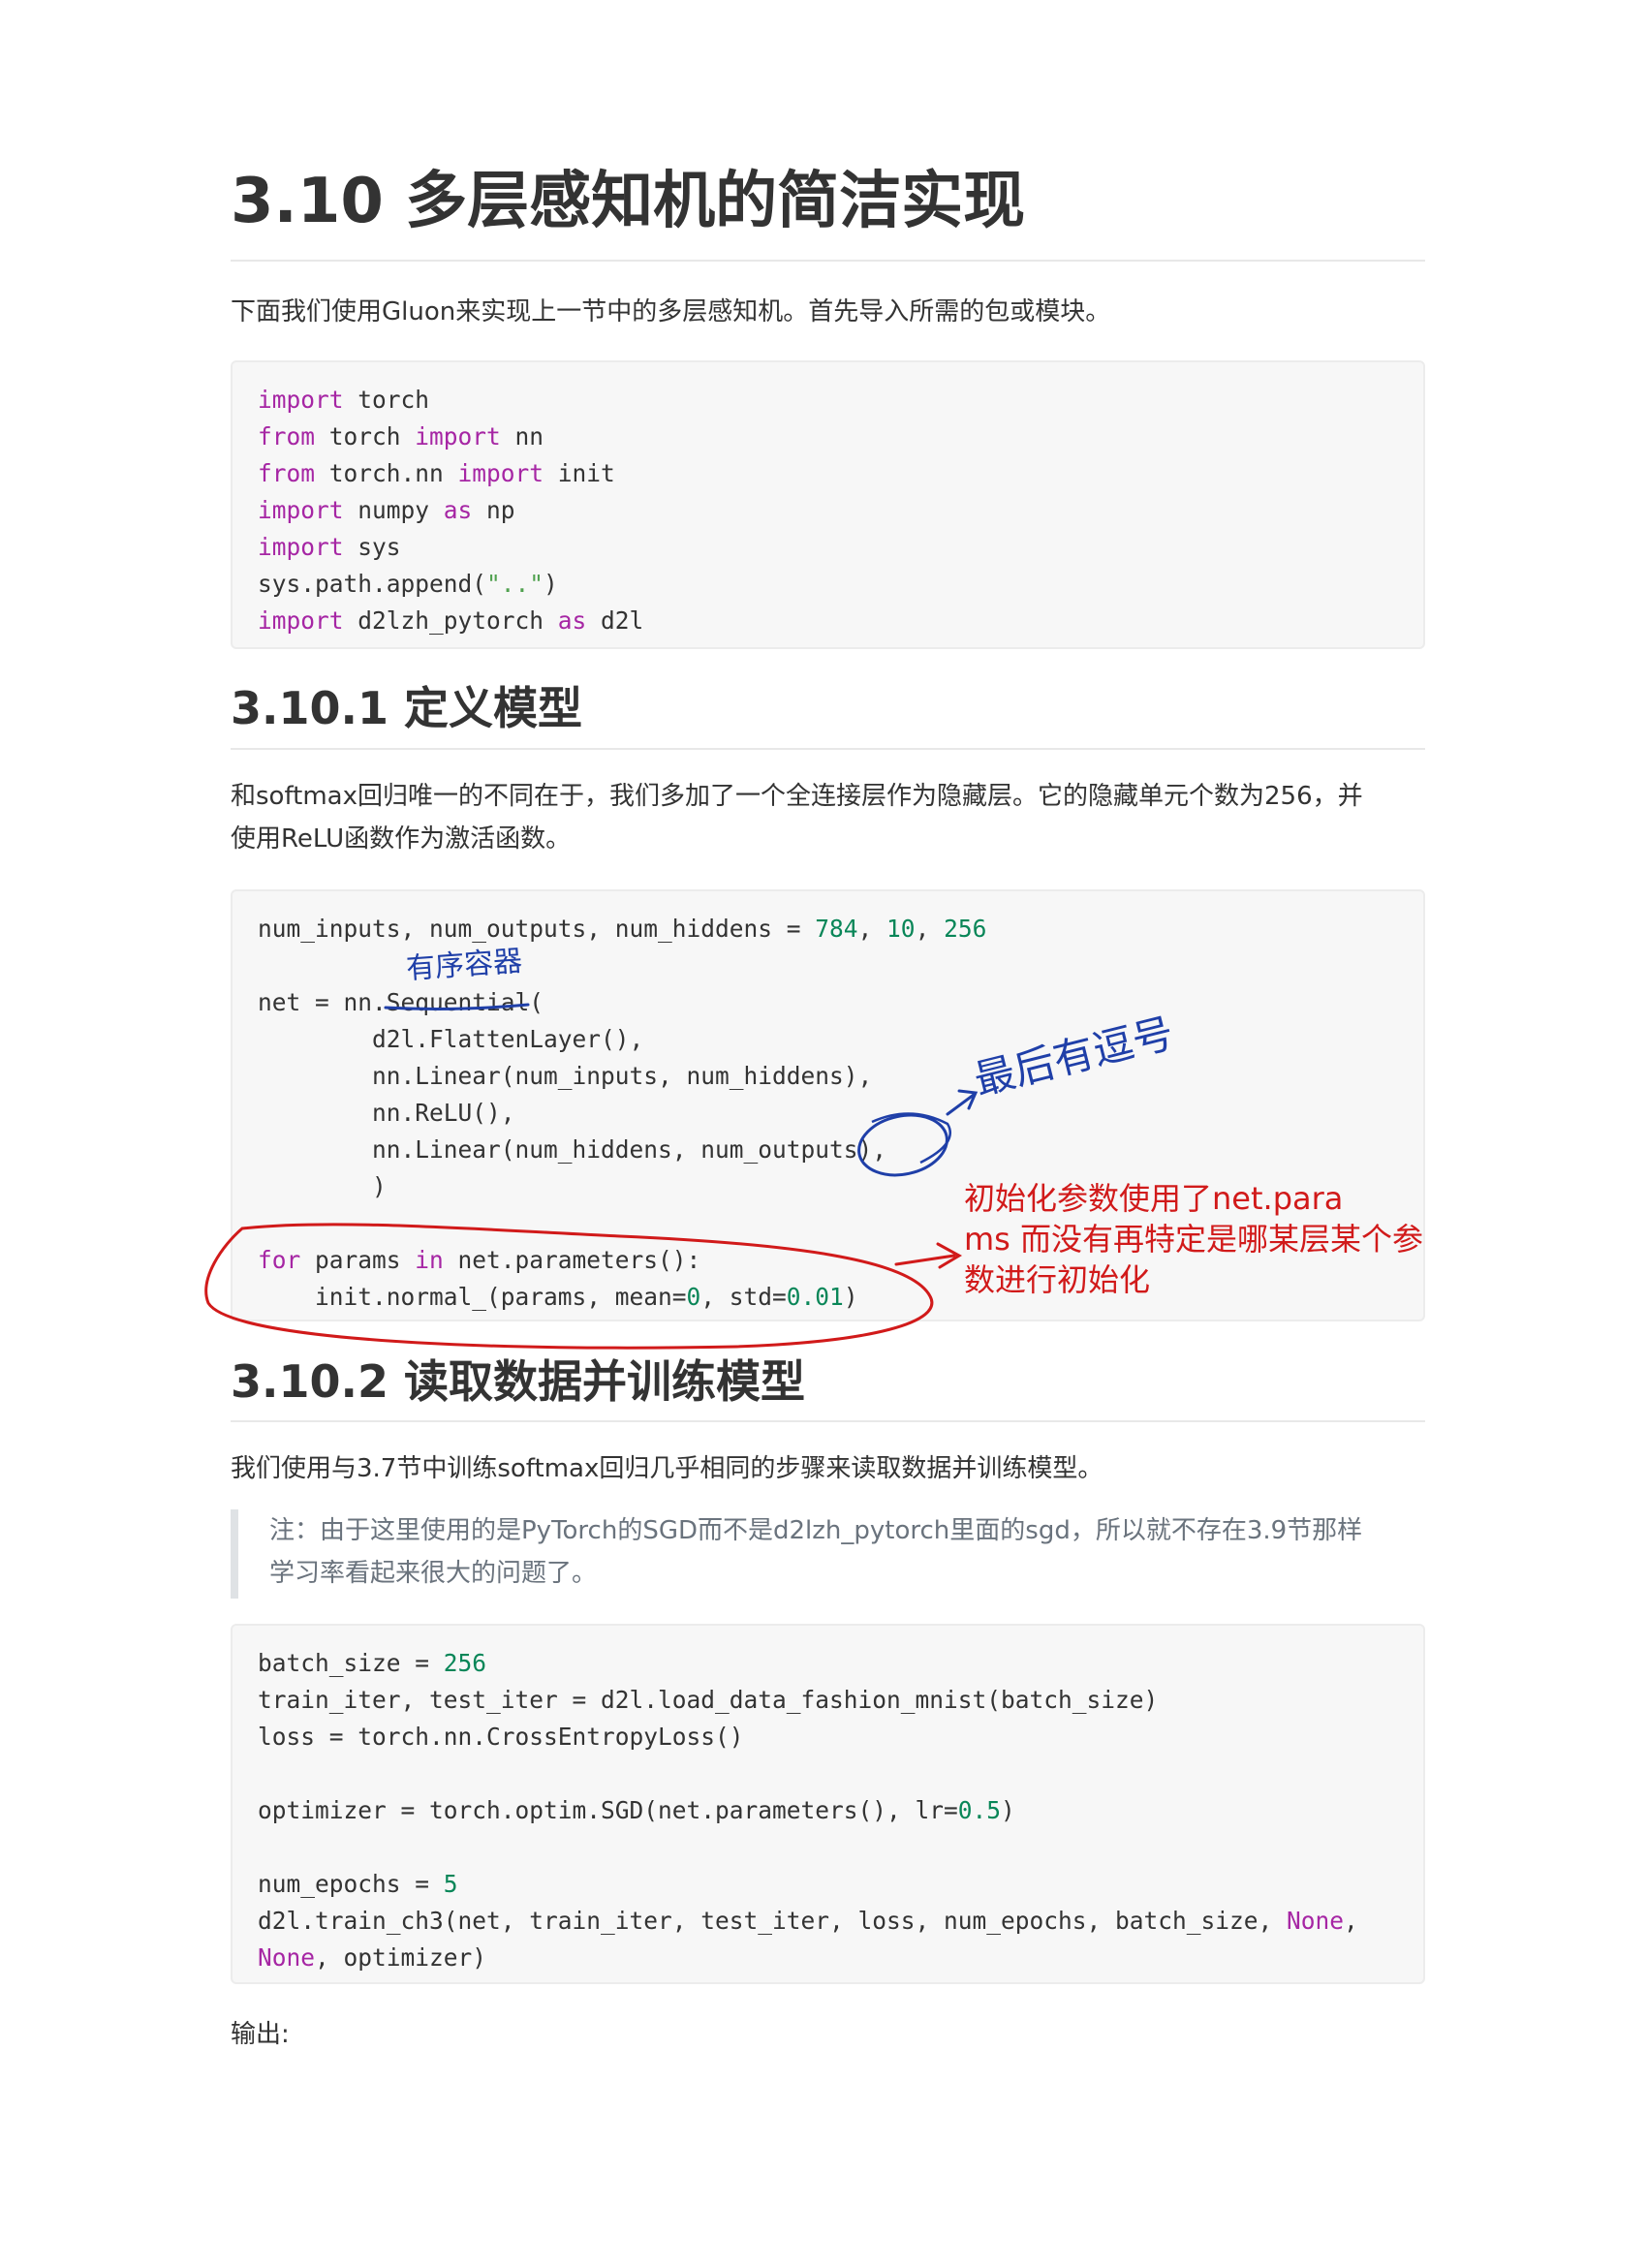 The width and height of the screenshot is (1647, 2268). Describe the element at coordinates (572, 1149) in the screenshot. I see `code-token: nn.Linear(num_hiddens, num_outputs),` at that location.